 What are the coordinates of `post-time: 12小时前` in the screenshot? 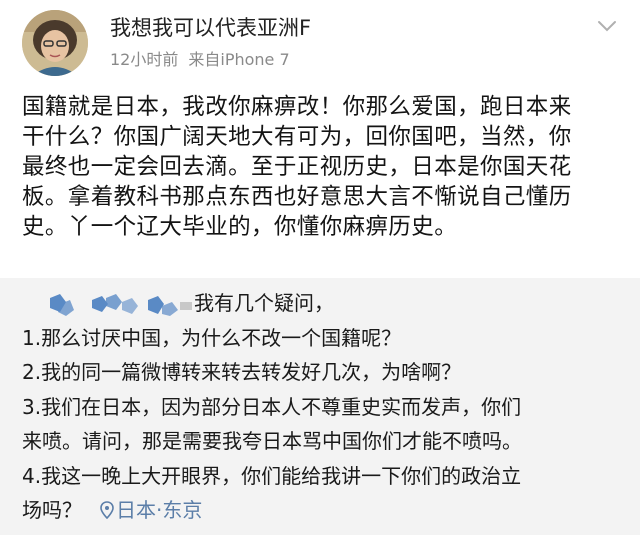 It's located at (144, 59).